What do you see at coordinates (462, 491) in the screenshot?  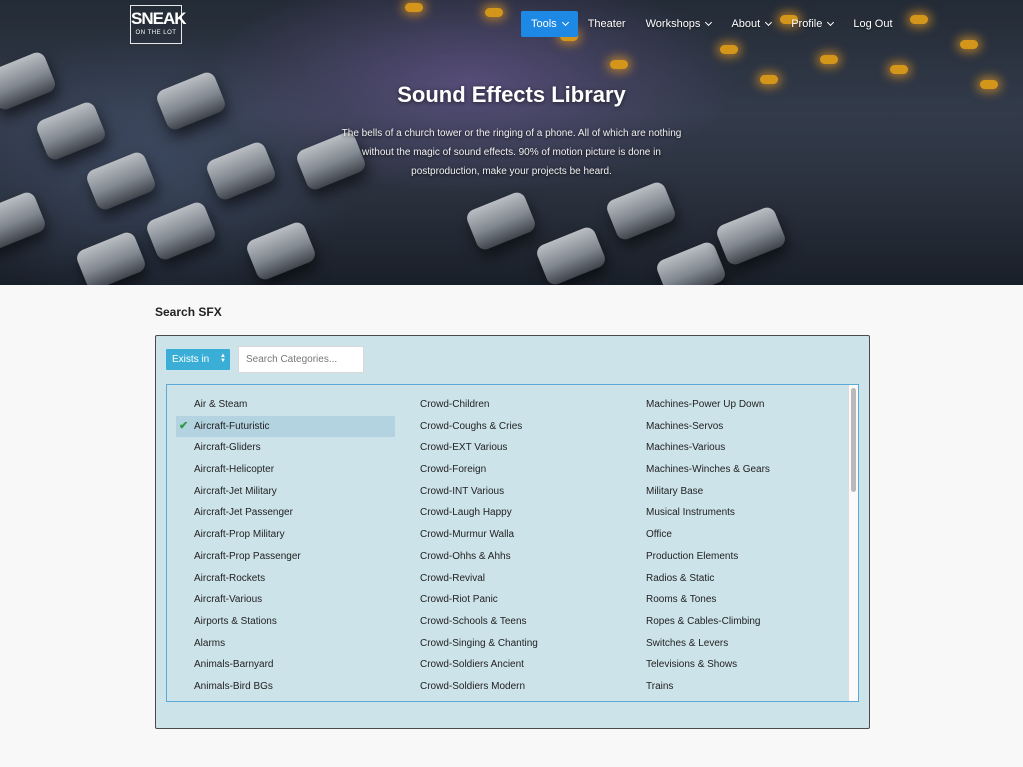 I see `category-option-label: Crowd-INT Various` at bounding box center [462, 491].